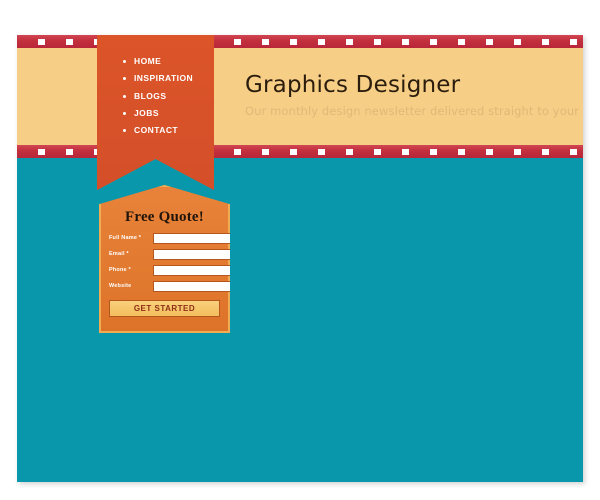 This screenshot has width=600, height=500. I want to click on nav-item-label: HOME, so click(148, 61).